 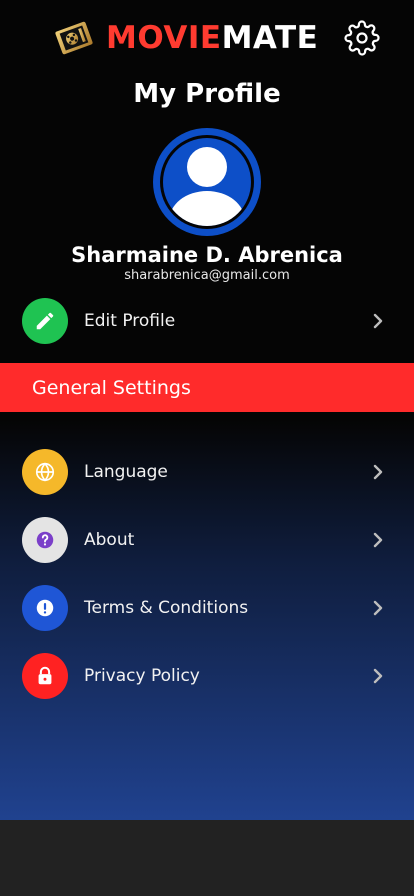 What do you see at coordinates (270, 38) in the screenshot?
I see `brand-title-part2: MATE` at bounding box center [270, 38].